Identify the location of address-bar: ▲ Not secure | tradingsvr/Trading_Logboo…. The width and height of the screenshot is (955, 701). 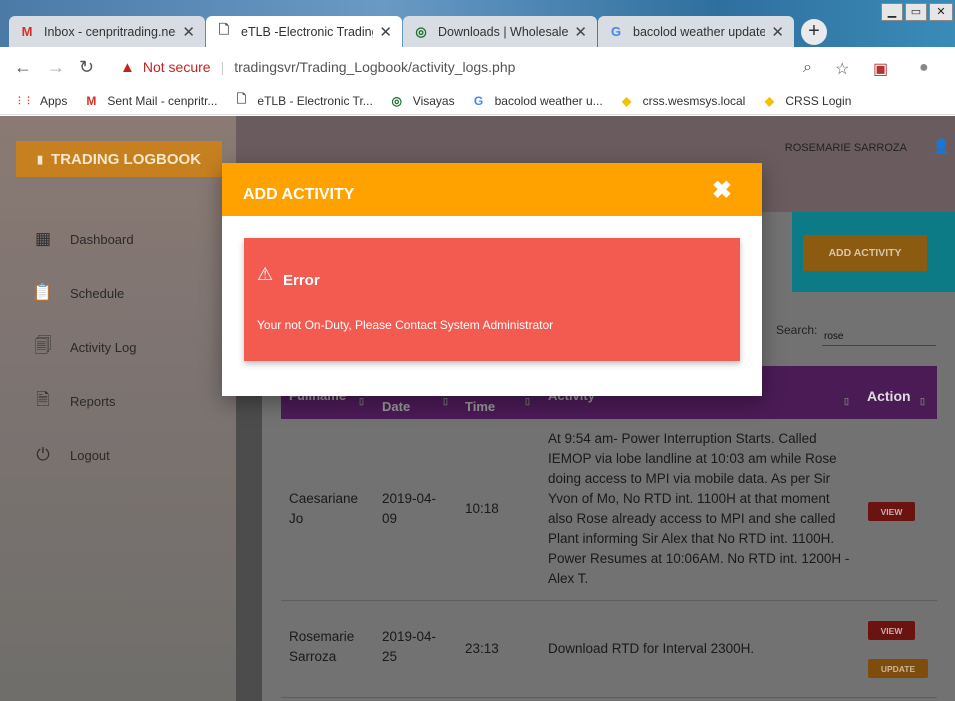
(485, 67).